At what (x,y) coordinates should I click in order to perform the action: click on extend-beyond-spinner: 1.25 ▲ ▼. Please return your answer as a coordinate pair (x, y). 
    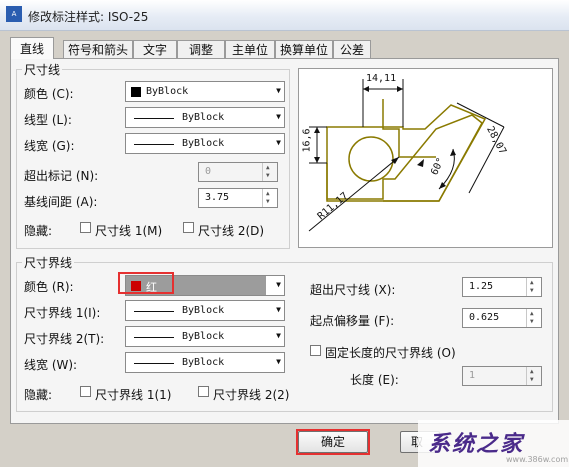
    Looking at the image, I should click on (502, 287).